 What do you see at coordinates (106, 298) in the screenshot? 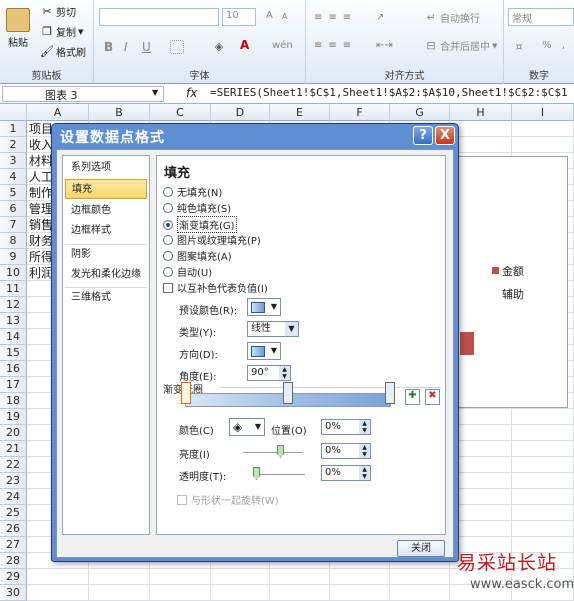
I see `nav-3d-format: 三维格式` at bounding box center [106, 298].